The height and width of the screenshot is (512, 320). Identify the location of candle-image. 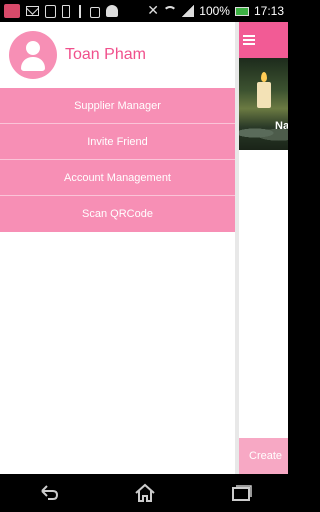
(264, 95).